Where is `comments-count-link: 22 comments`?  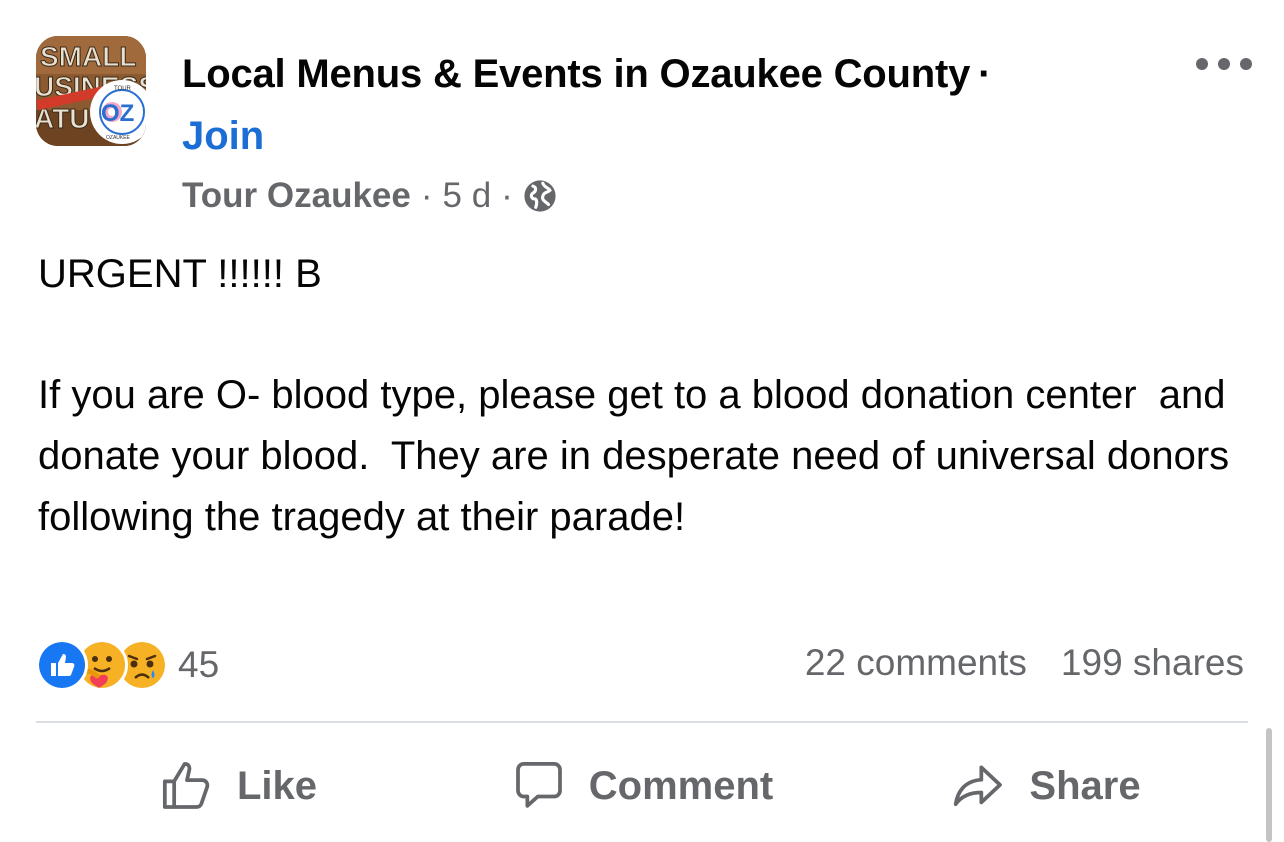
comments-count-link: 22 comments is located at coordinates (916, 663).